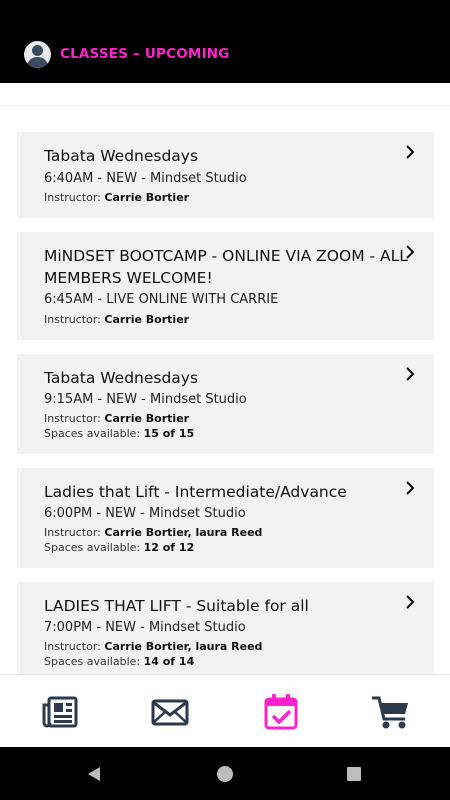 The image size is (450, 800). What do you see at coordinates (176, 606) in the screenshot?
I see `class-name: LADIES THAT LIFT - Suitable for all` at bounding box center [176, 606].